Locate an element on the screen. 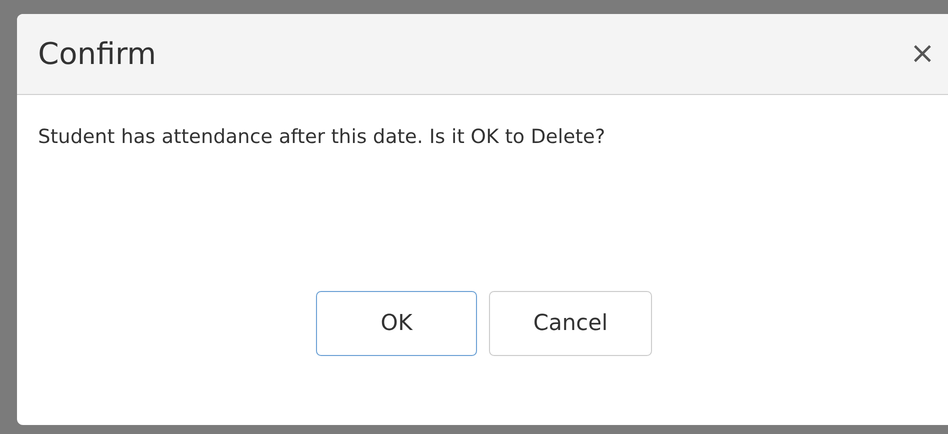  cancel-button: Cancel is located at coordinates (570, 323).